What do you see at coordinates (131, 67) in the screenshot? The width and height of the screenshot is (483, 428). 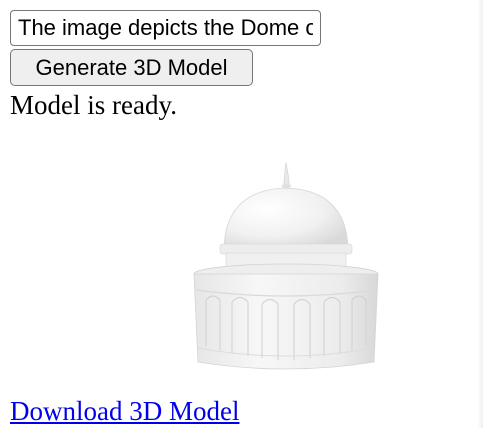 I see `generate-3d-model-button: Generate 3D Model` at bounding box center [131, 67].